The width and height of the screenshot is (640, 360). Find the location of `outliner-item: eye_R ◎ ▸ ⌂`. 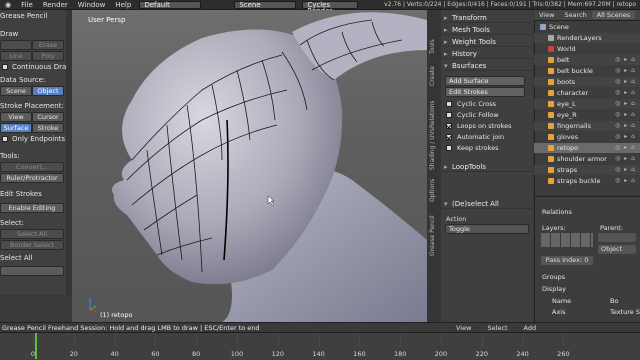

outliner-item: eye_R ◎ ▸ ⌂ is located at coordinates (587, 115).